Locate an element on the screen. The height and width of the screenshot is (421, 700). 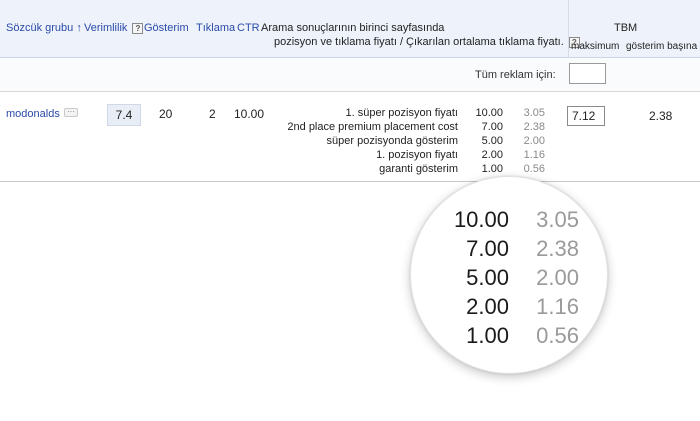
cpc-header: TBM is located at coordinates (626, 28).